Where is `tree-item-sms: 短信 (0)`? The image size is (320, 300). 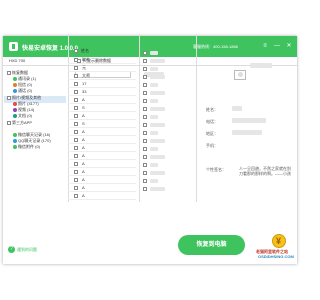
tree-item-sms: 短信 (0) is located at coordinates (22, 84).